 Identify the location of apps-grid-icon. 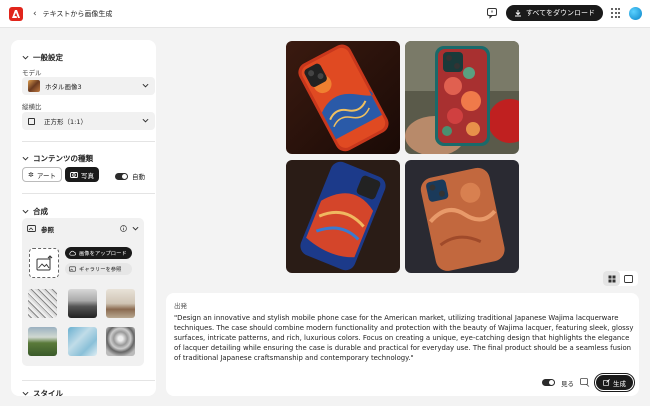
(616, 13).